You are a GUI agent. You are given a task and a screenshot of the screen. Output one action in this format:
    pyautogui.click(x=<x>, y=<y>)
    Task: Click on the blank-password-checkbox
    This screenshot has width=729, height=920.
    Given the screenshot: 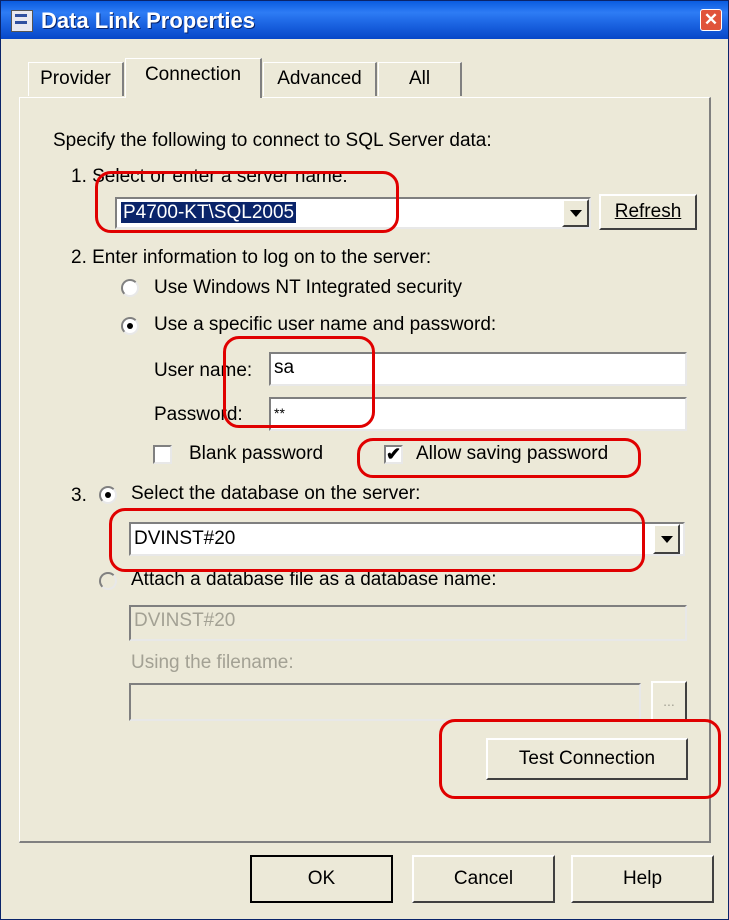 What is the action you would take?
    pyautogui.click(x=162, y=454)
    